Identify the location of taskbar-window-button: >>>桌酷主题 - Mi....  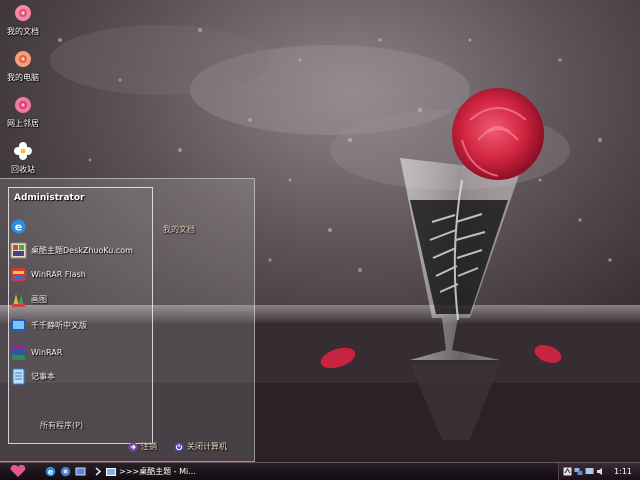
(156, 471).